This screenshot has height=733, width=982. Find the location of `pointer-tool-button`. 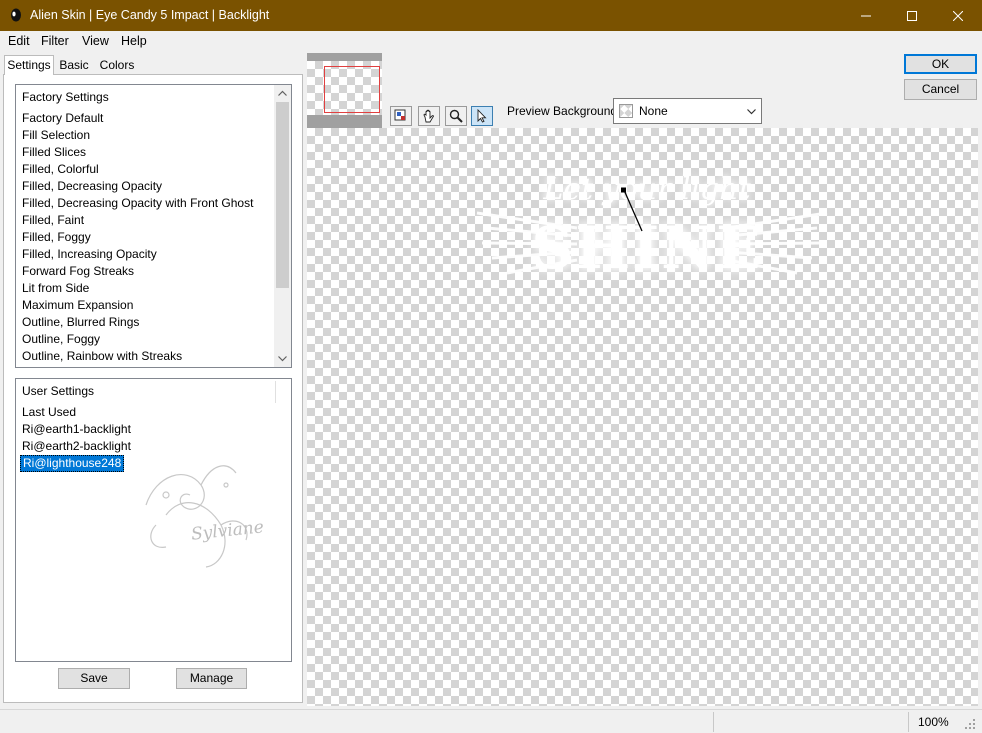

pointer-tool-button is located at coordinates (482, 116).